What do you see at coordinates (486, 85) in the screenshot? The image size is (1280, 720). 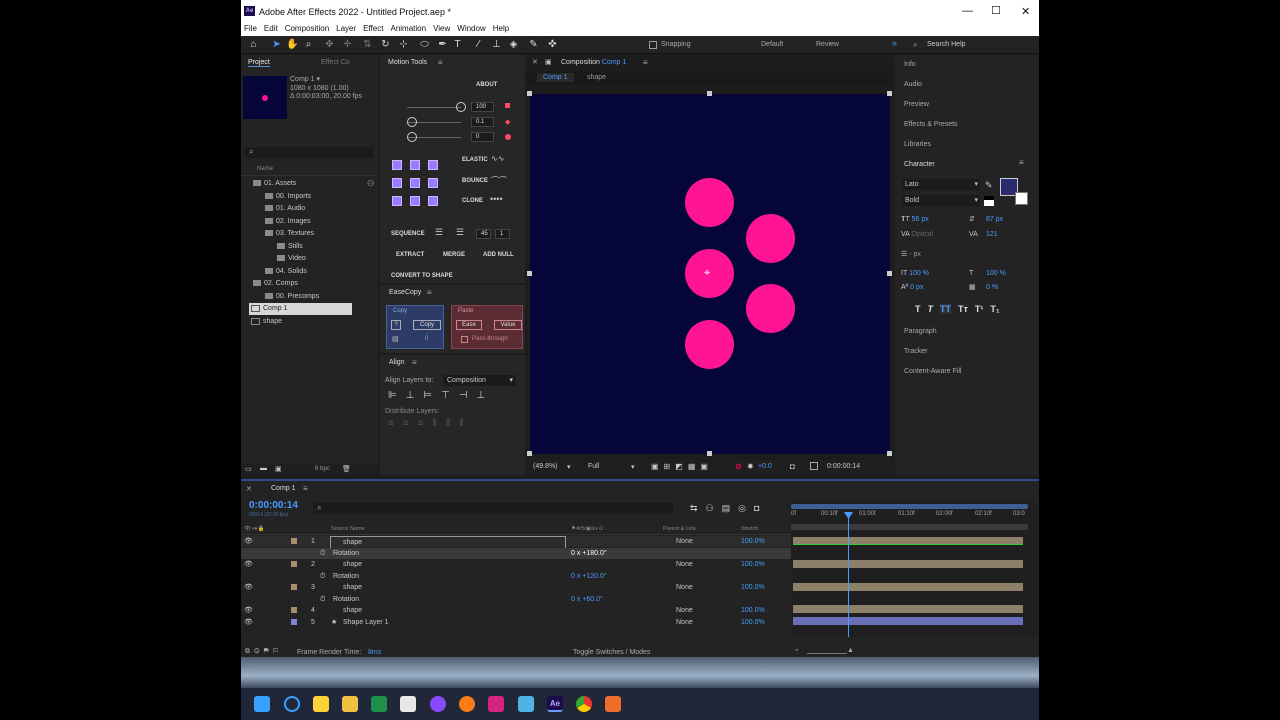 I see `about-button: ABOUT` at bounding box center [486, 85].